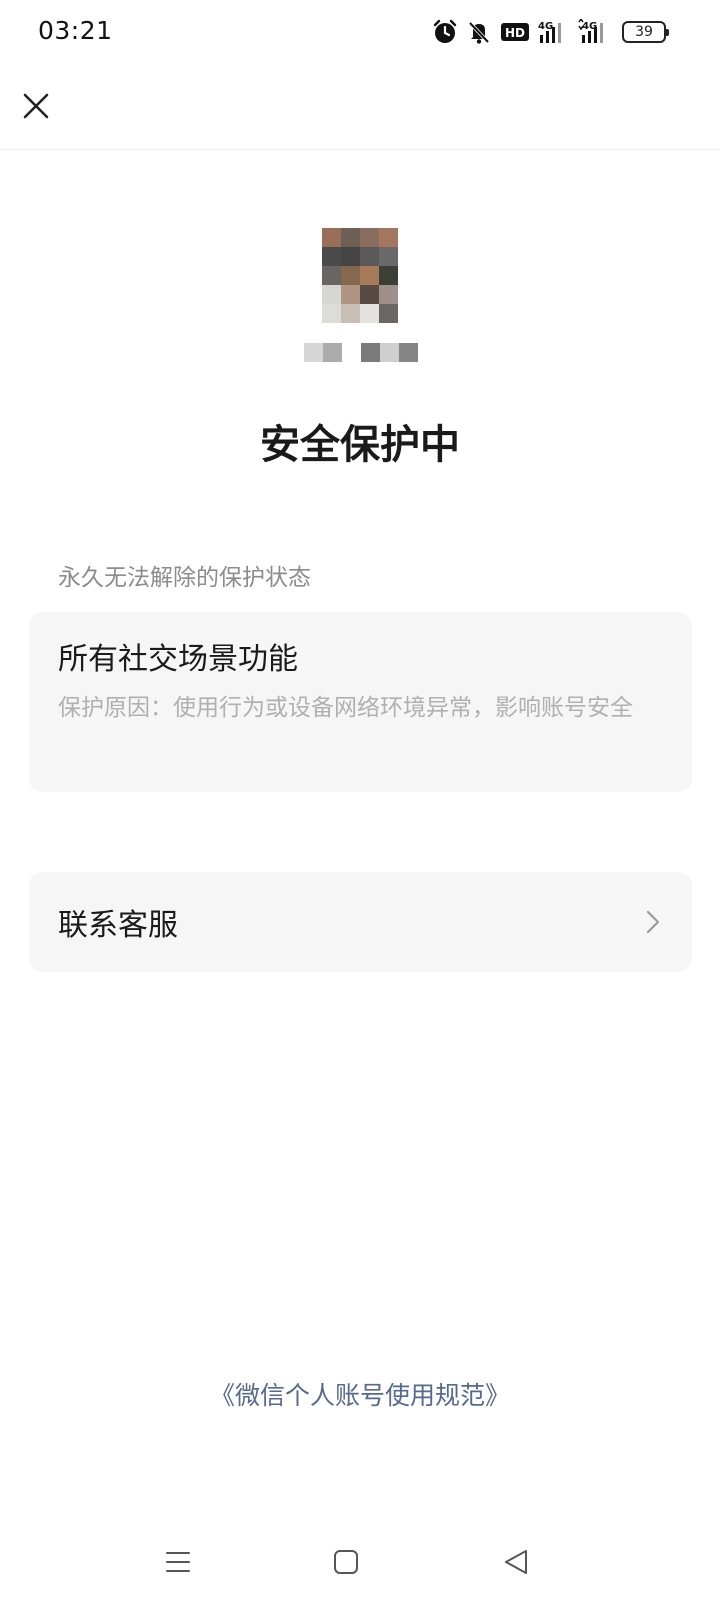 This screenshot has width=720, height=1600. I want to click on policy-link: 《微信个人账号使用规范》, so click(360, 1394).